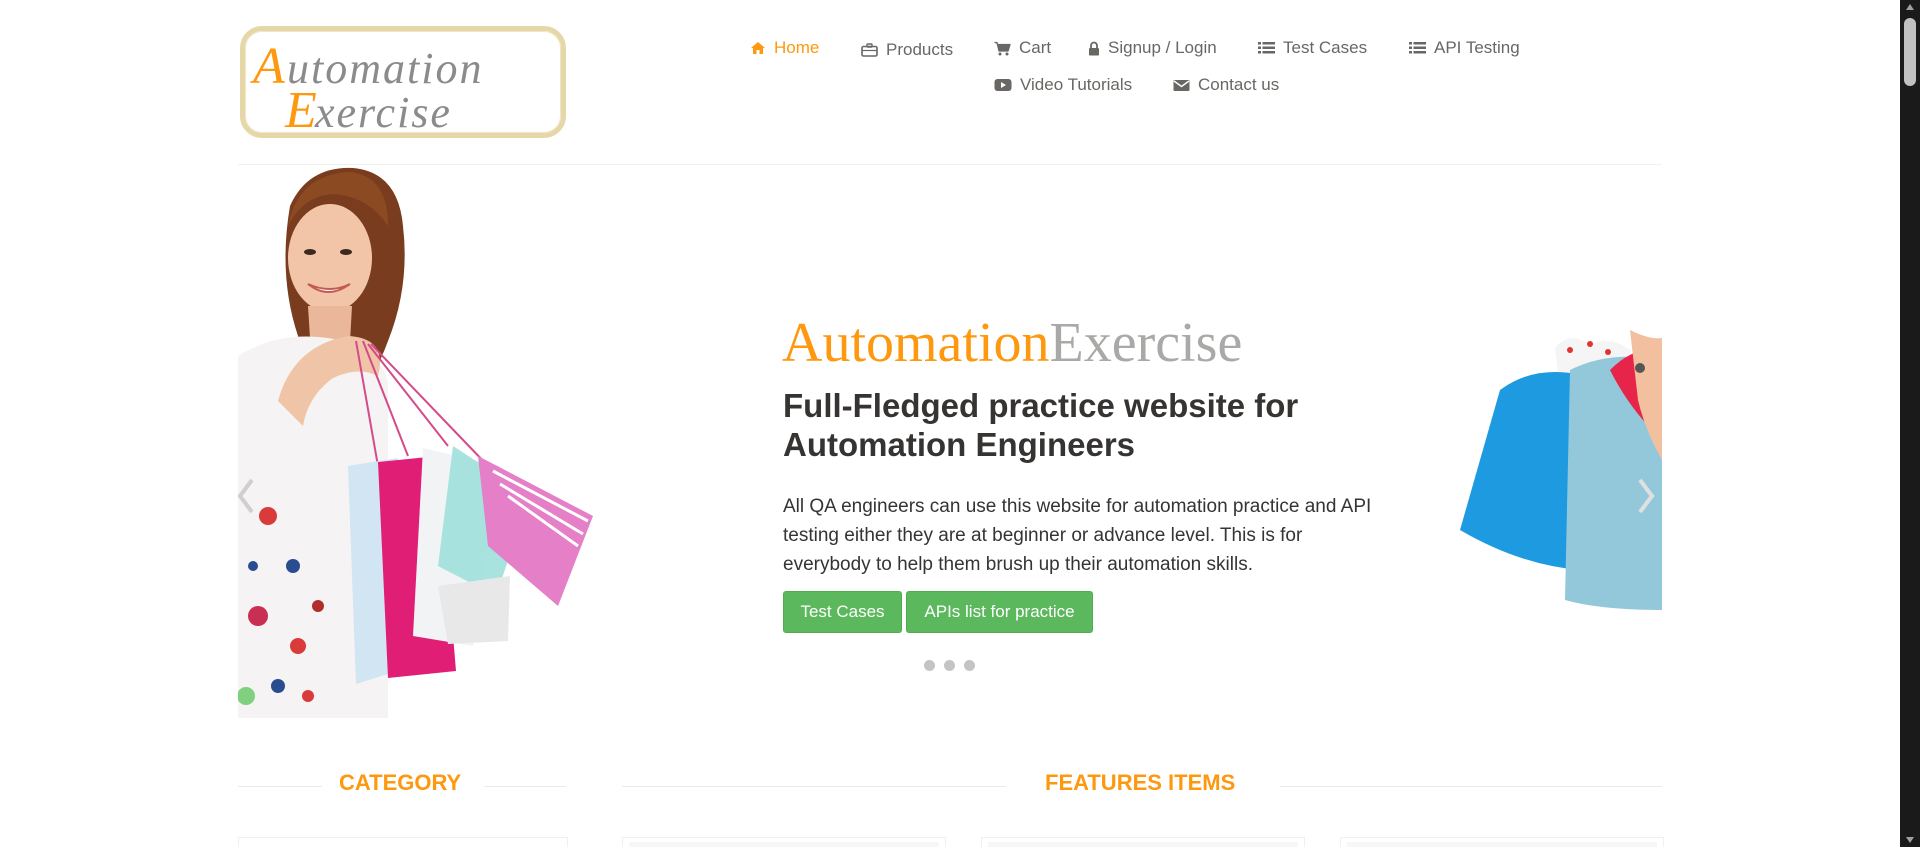 The image size is (1920, 847). Describe the element at coordinates (1003, 85) in the screenshot. I see `youtube-play-icon` at that location.